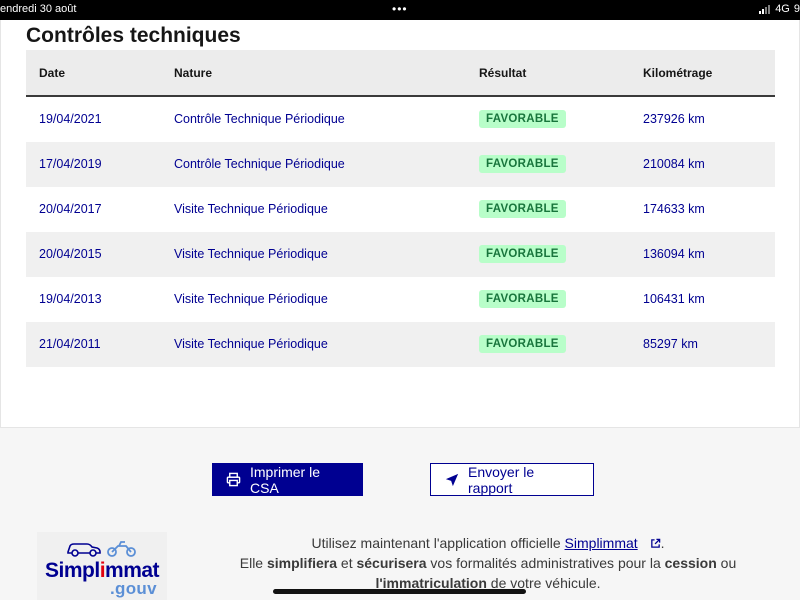 Image resolution: width=800 pixels, height=600 pixels. Describe the element at coordinates (674, 164) in the screenshot. I see `cell-mileage: 210084 km` at that location.